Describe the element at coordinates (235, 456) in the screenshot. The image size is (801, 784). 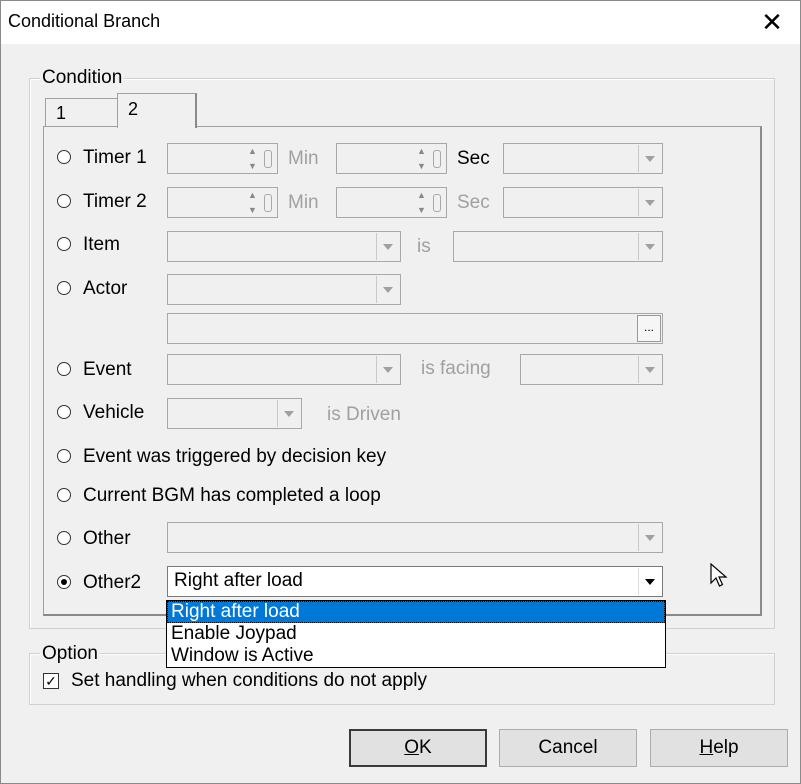
I see `decision-key-label: Event was triggered by decision key` at that location.